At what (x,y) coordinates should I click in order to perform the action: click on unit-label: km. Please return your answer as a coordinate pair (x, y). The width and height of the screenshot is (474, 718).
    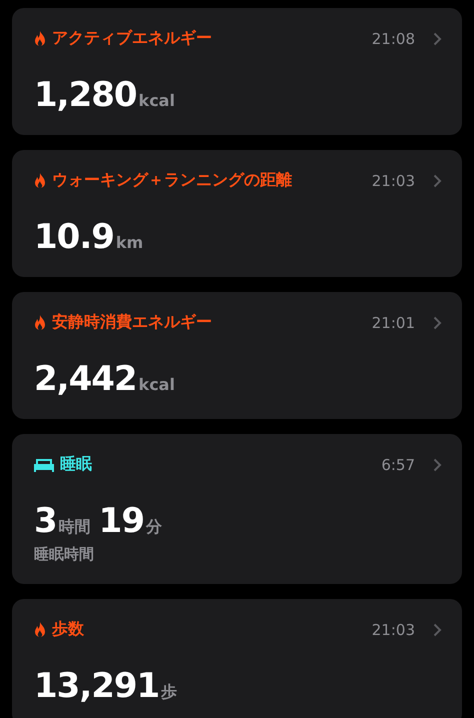
    Looking at the image, I should click on (130, 242).